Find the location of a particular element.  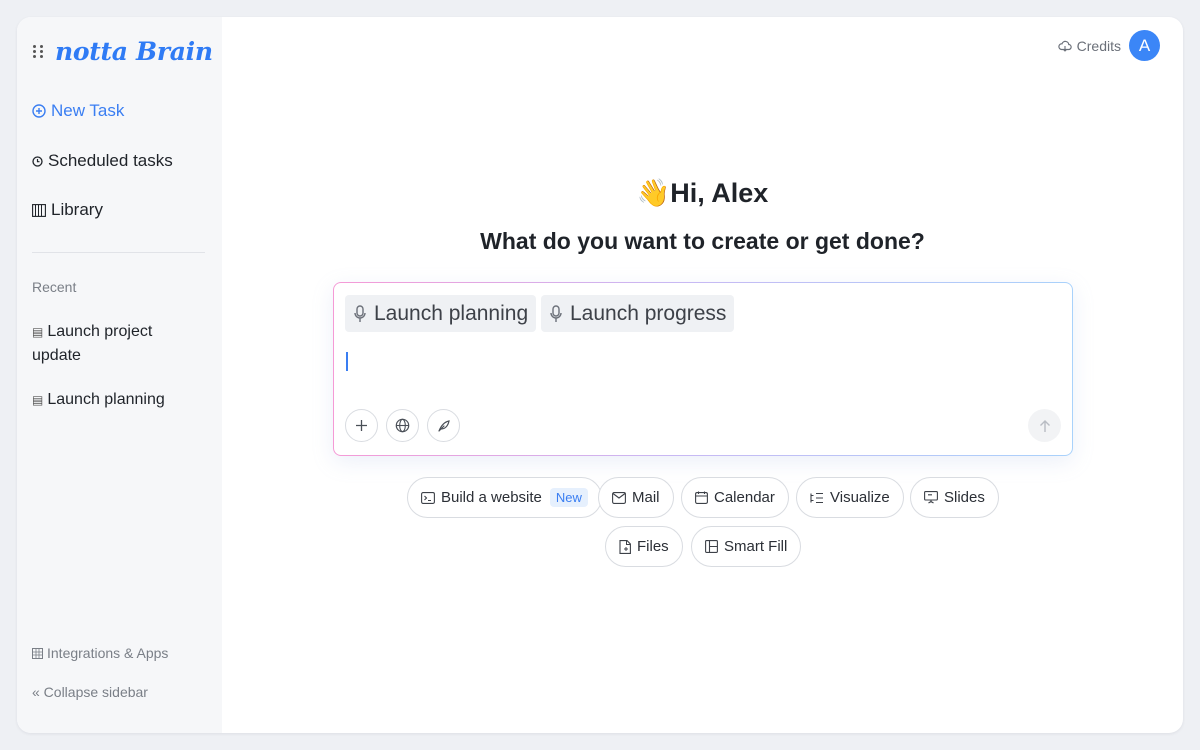

integrations-label: Integrations & Apps is located at coordinates (108, 653).